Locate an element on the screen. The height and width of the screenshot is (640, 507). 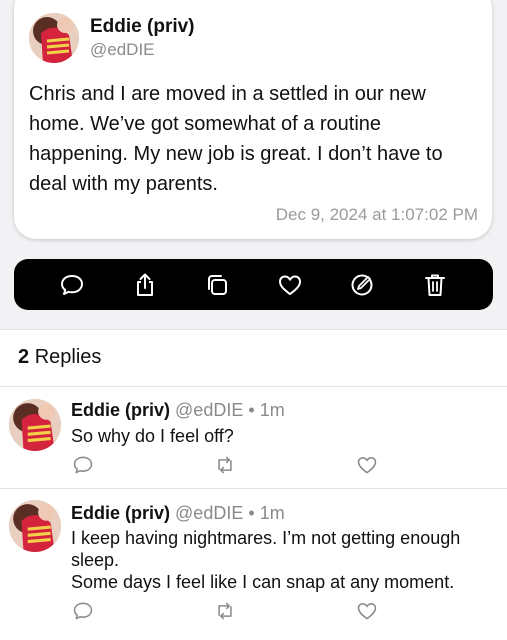
edit-icon is located at coordinates (362, 284).